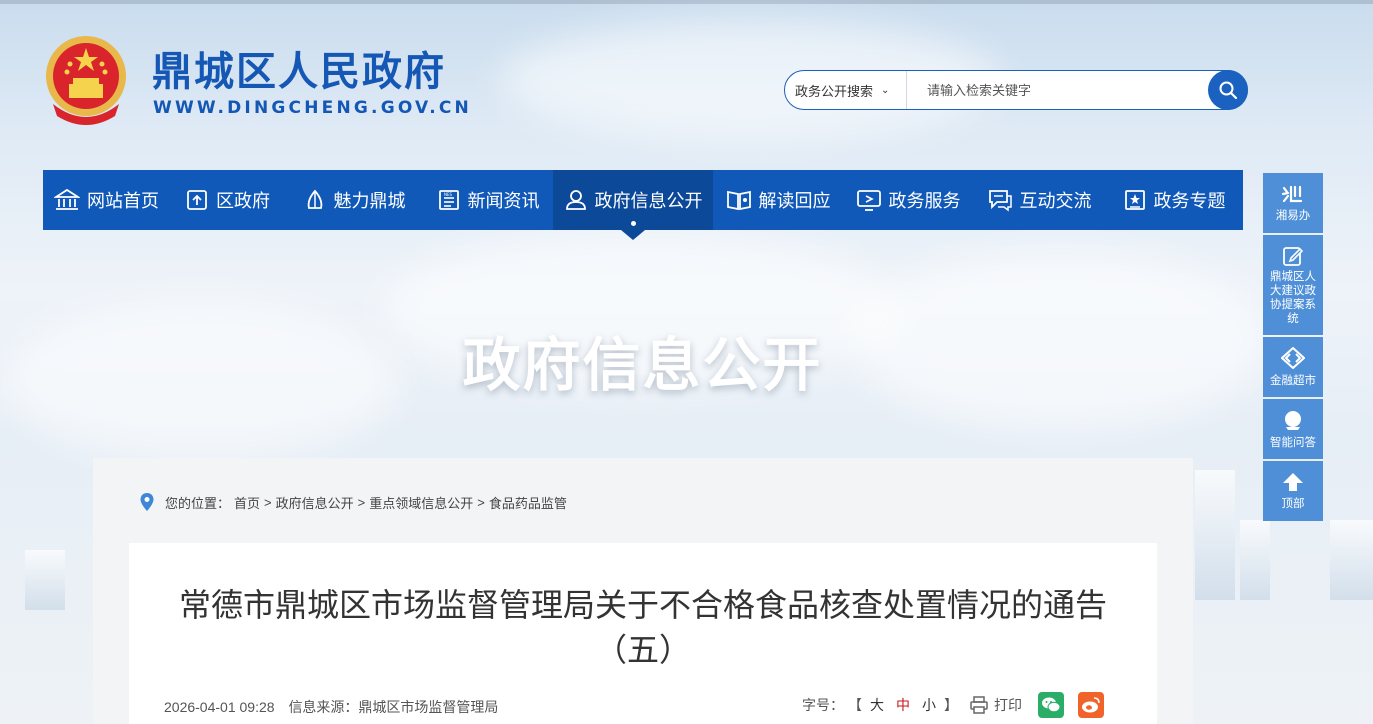  Describe the element at coordinates (1293, 420) in the screenshot. I see `robot-icon` at that location.